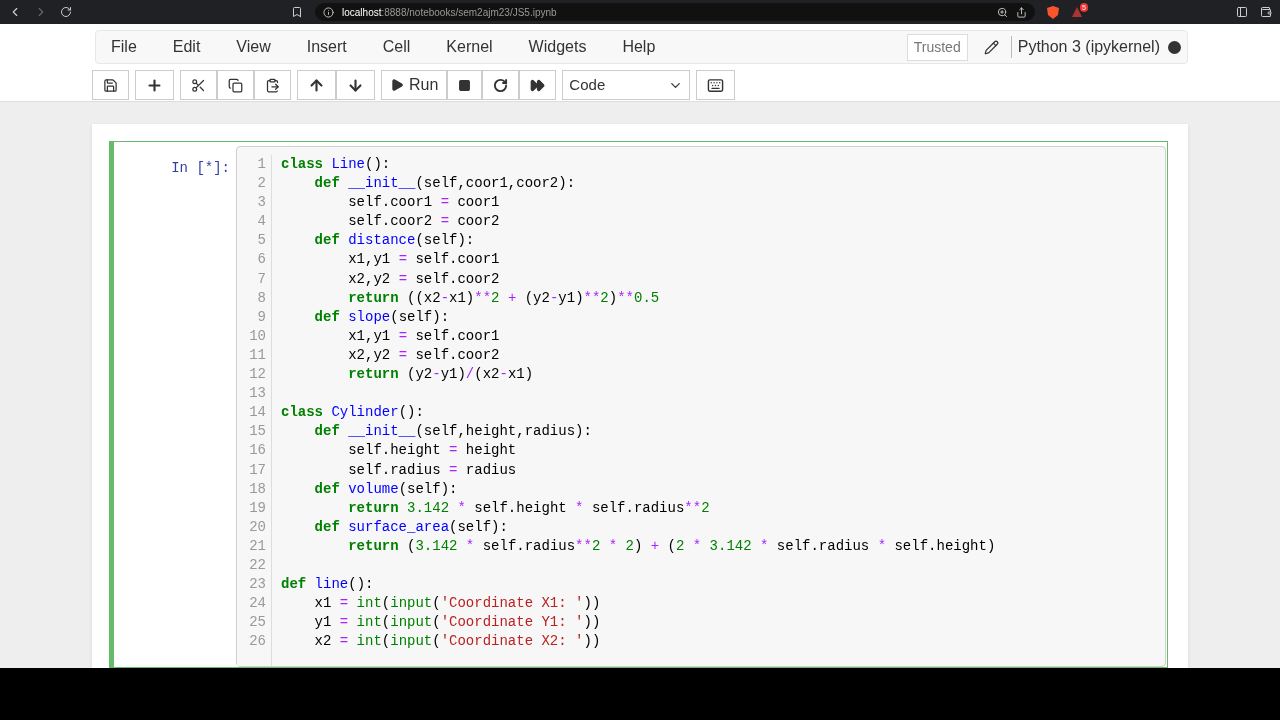  Describe the element at coordinates (1242, 12) in the screenshot. I see `sidebar-icon` at that location.